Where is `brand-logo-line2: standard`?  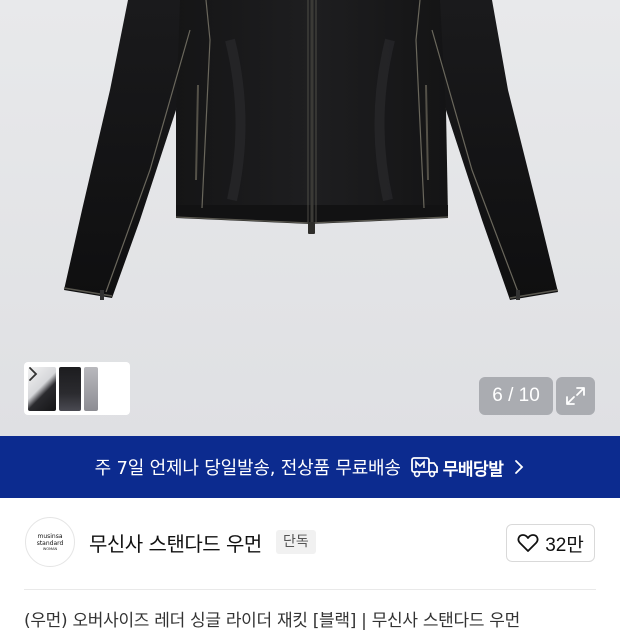
brand-logo-line2: standard is located at coordinates (50, 543).